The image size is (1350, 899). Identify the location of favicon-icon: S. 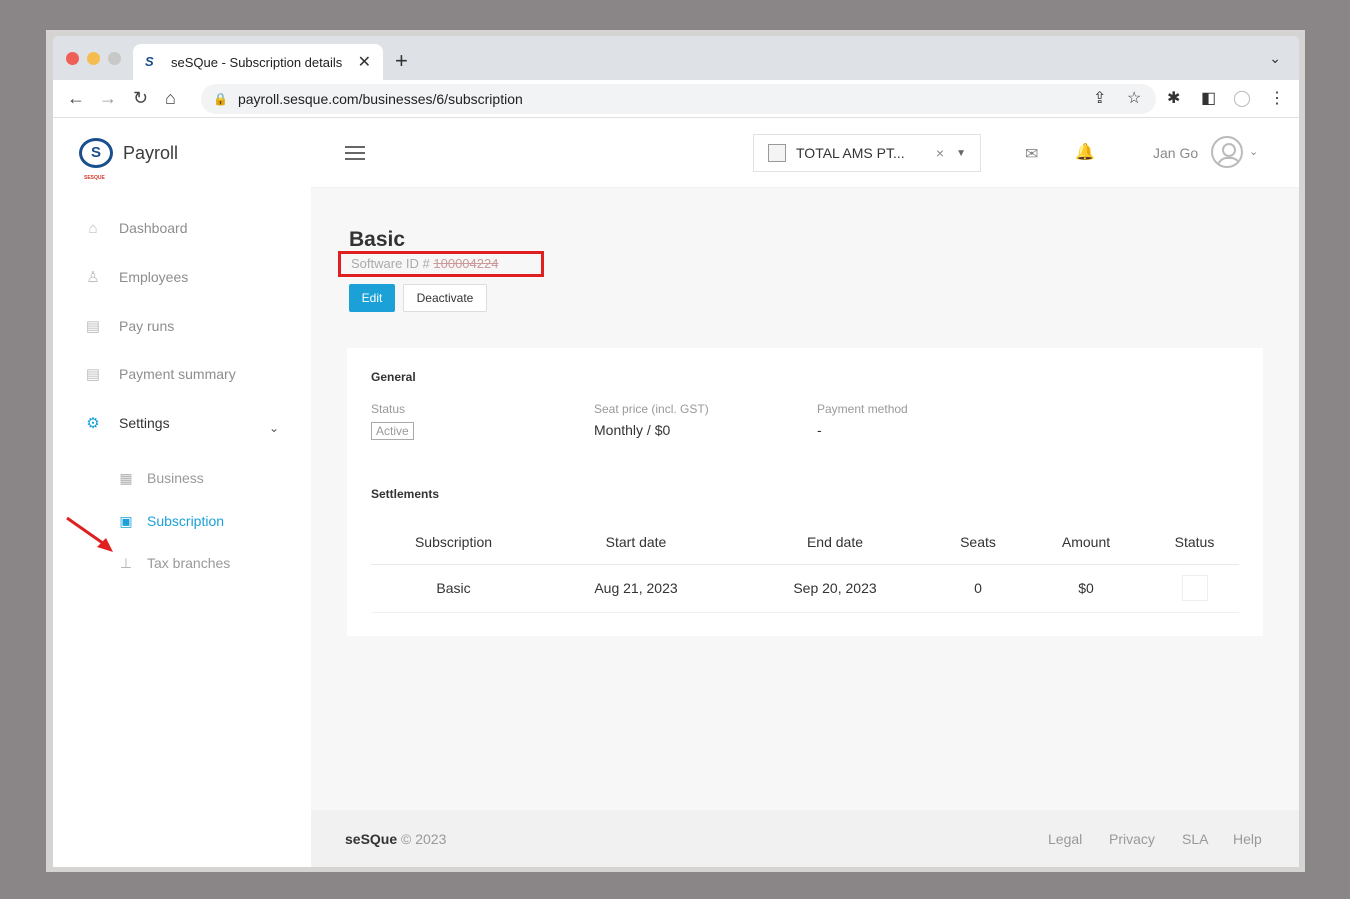
(149, 61).